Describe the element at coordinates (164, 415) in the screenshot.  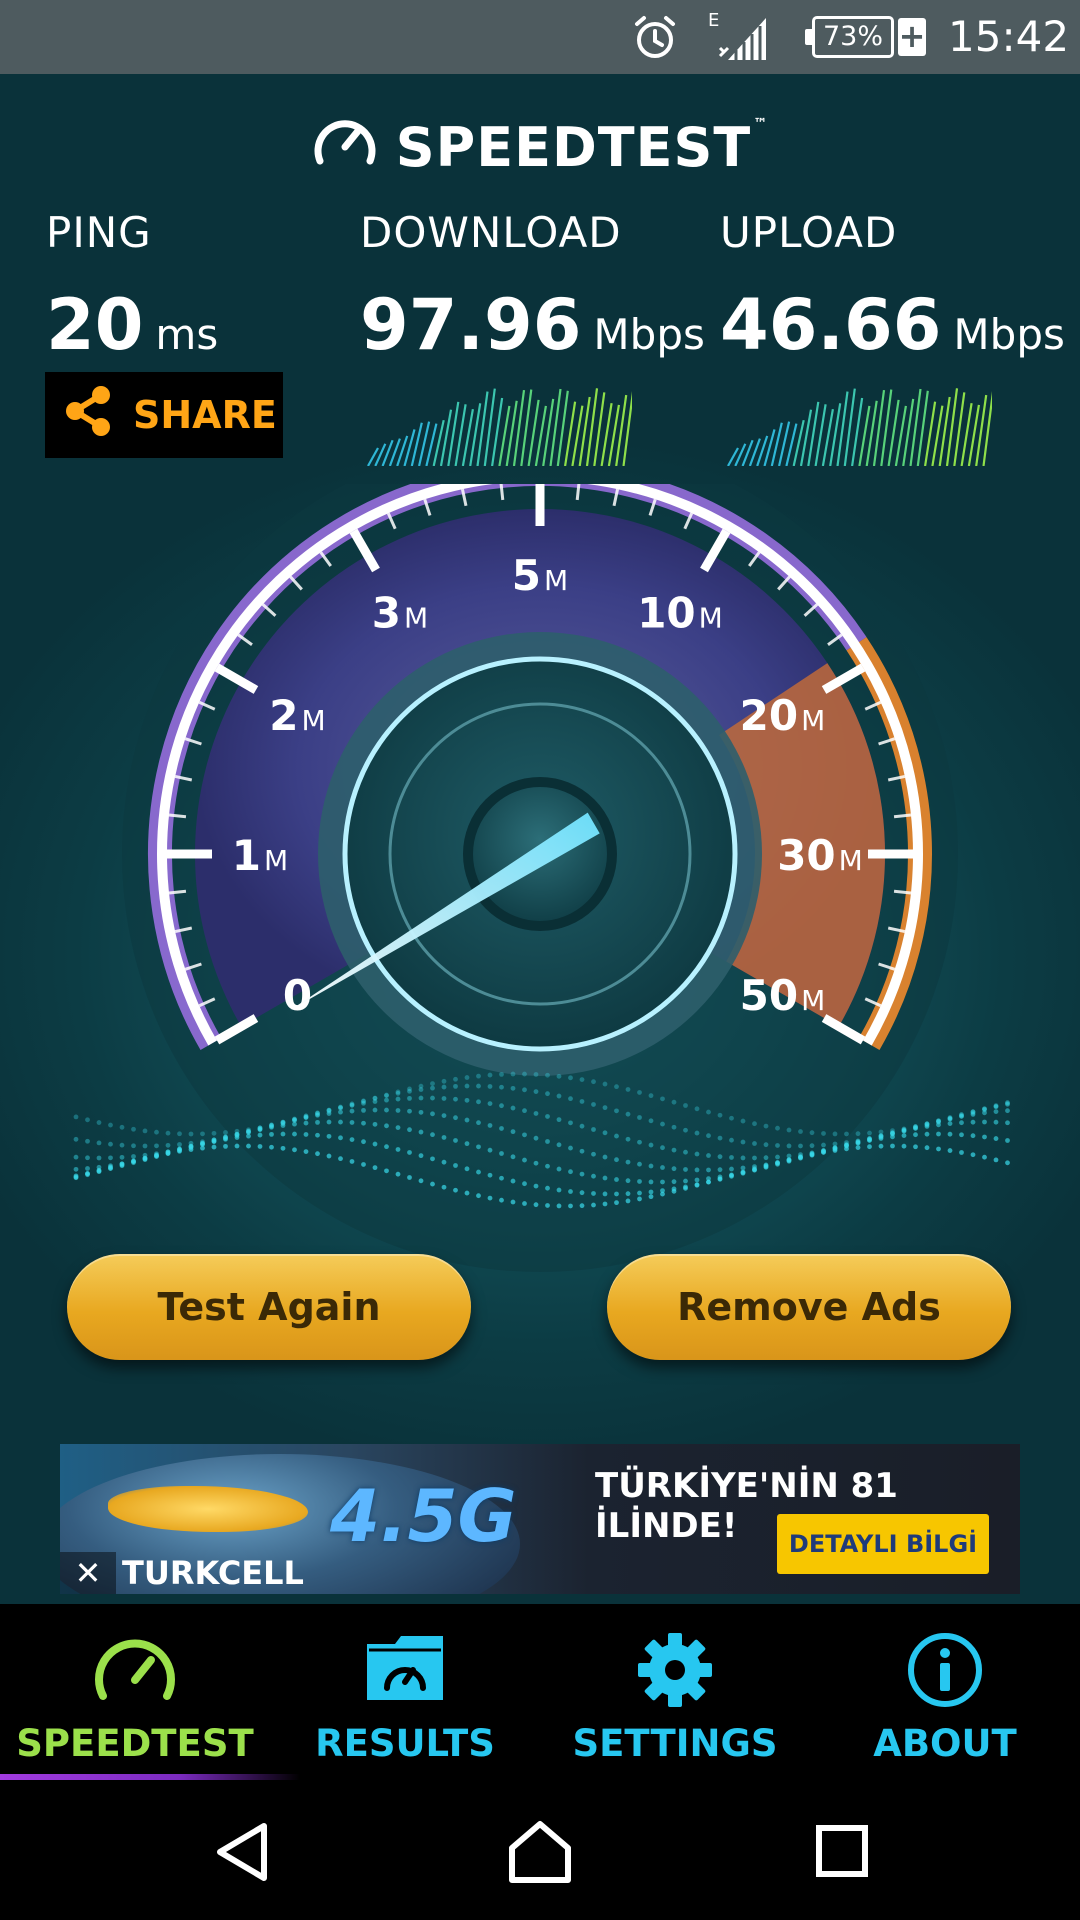
I see `share-button: SHARE` at that location.